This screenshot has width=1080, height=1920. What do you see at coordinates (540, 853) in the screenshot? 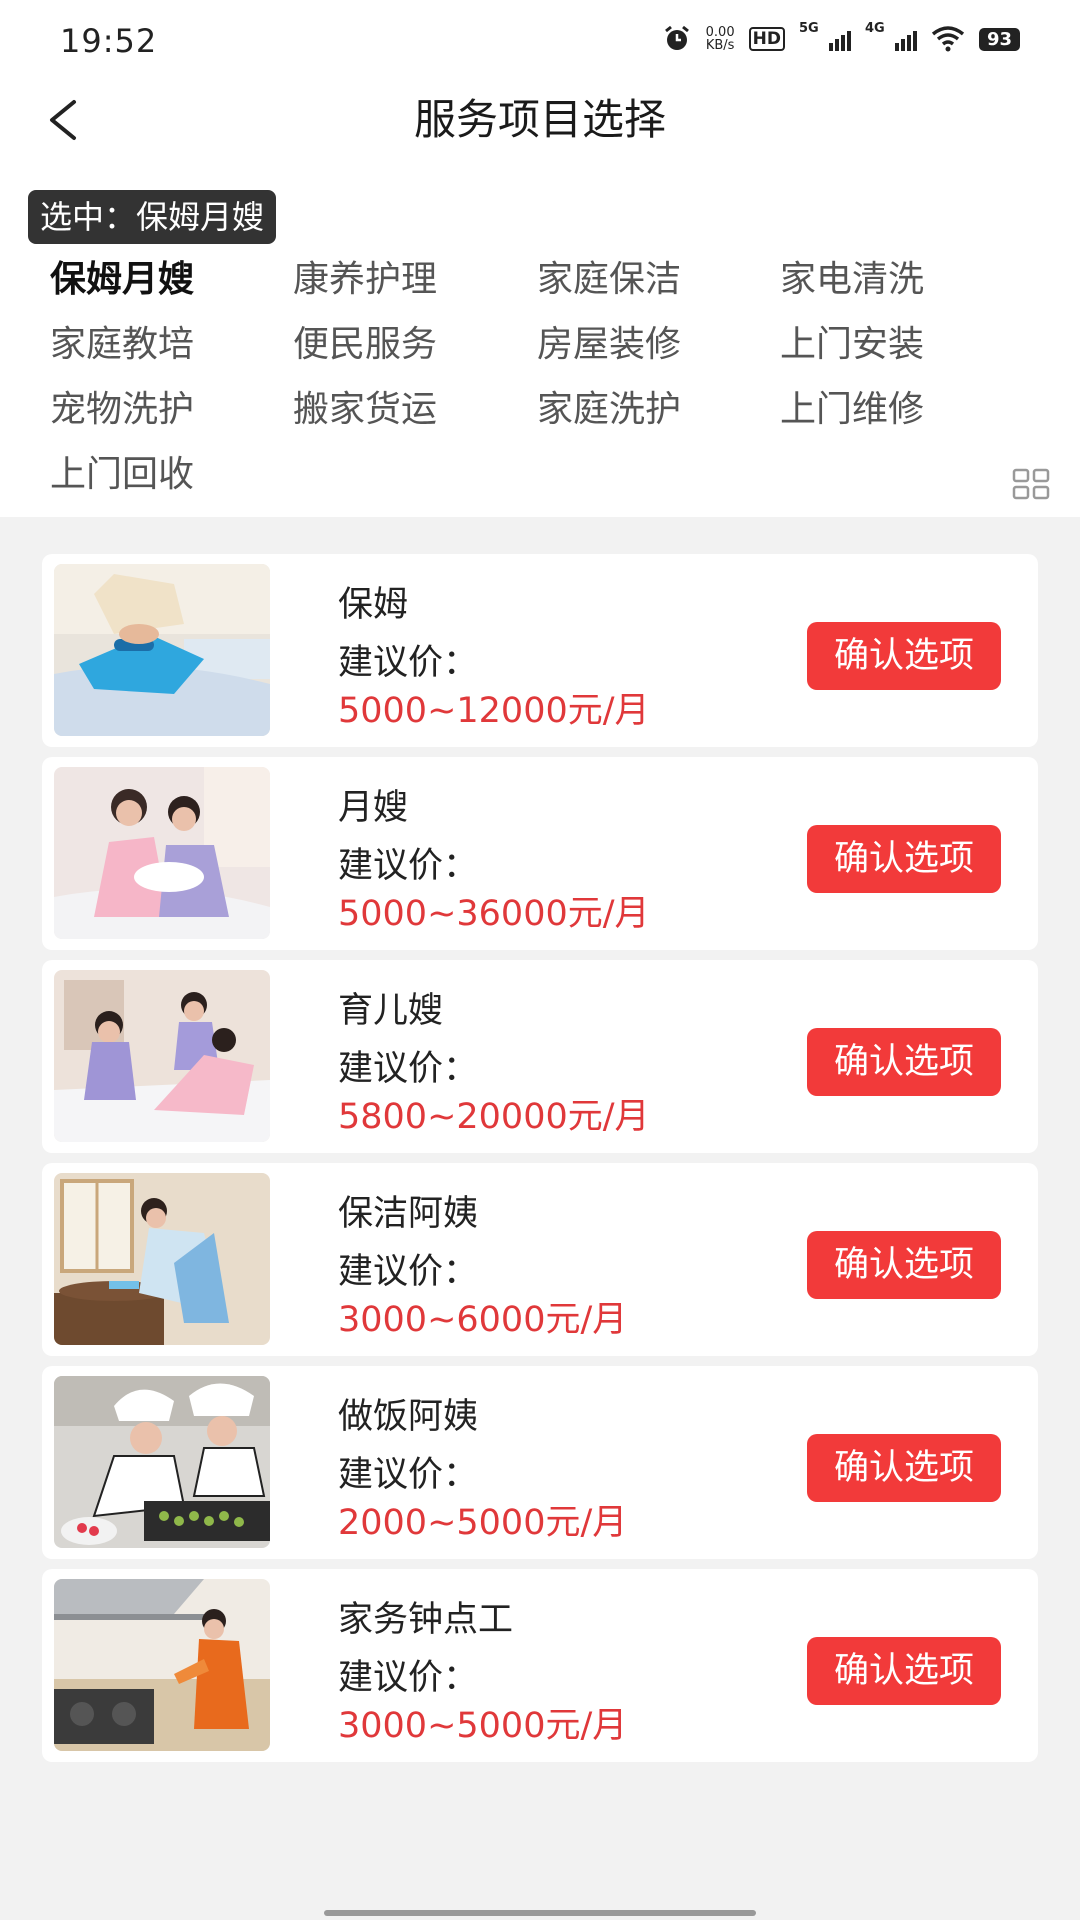
I see `service-card: 月嫂 建议价： 5000~36000元/月 确认选项` at bounding box center [540, 853].